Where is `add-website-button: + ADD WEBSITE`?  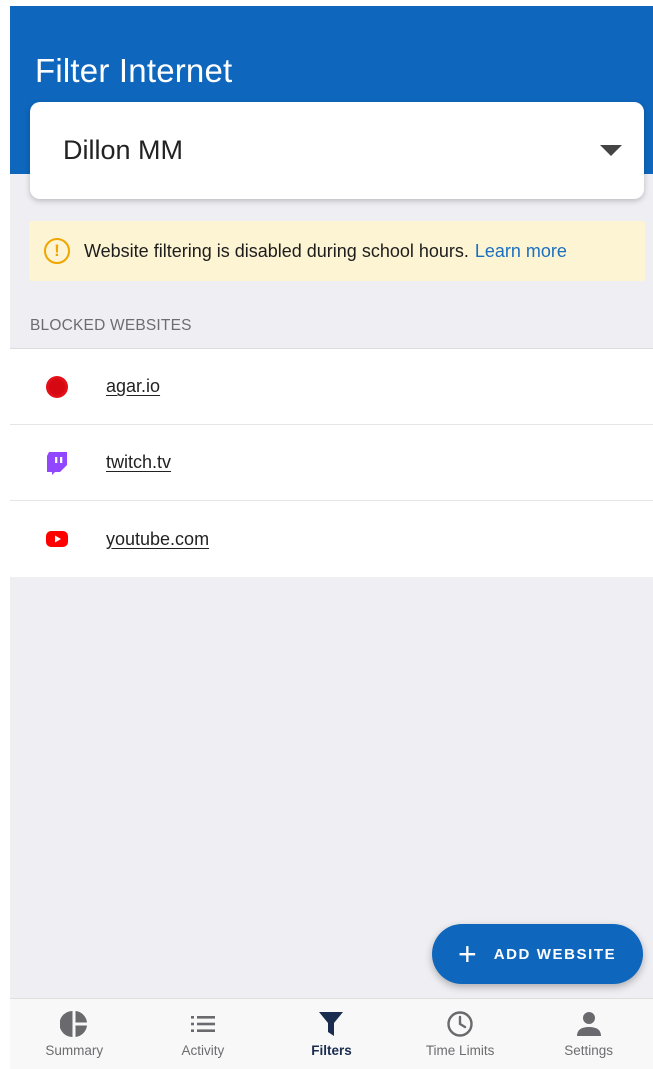
add-website-button: + ADD WEBSITE is located at coordinates (537, 954).